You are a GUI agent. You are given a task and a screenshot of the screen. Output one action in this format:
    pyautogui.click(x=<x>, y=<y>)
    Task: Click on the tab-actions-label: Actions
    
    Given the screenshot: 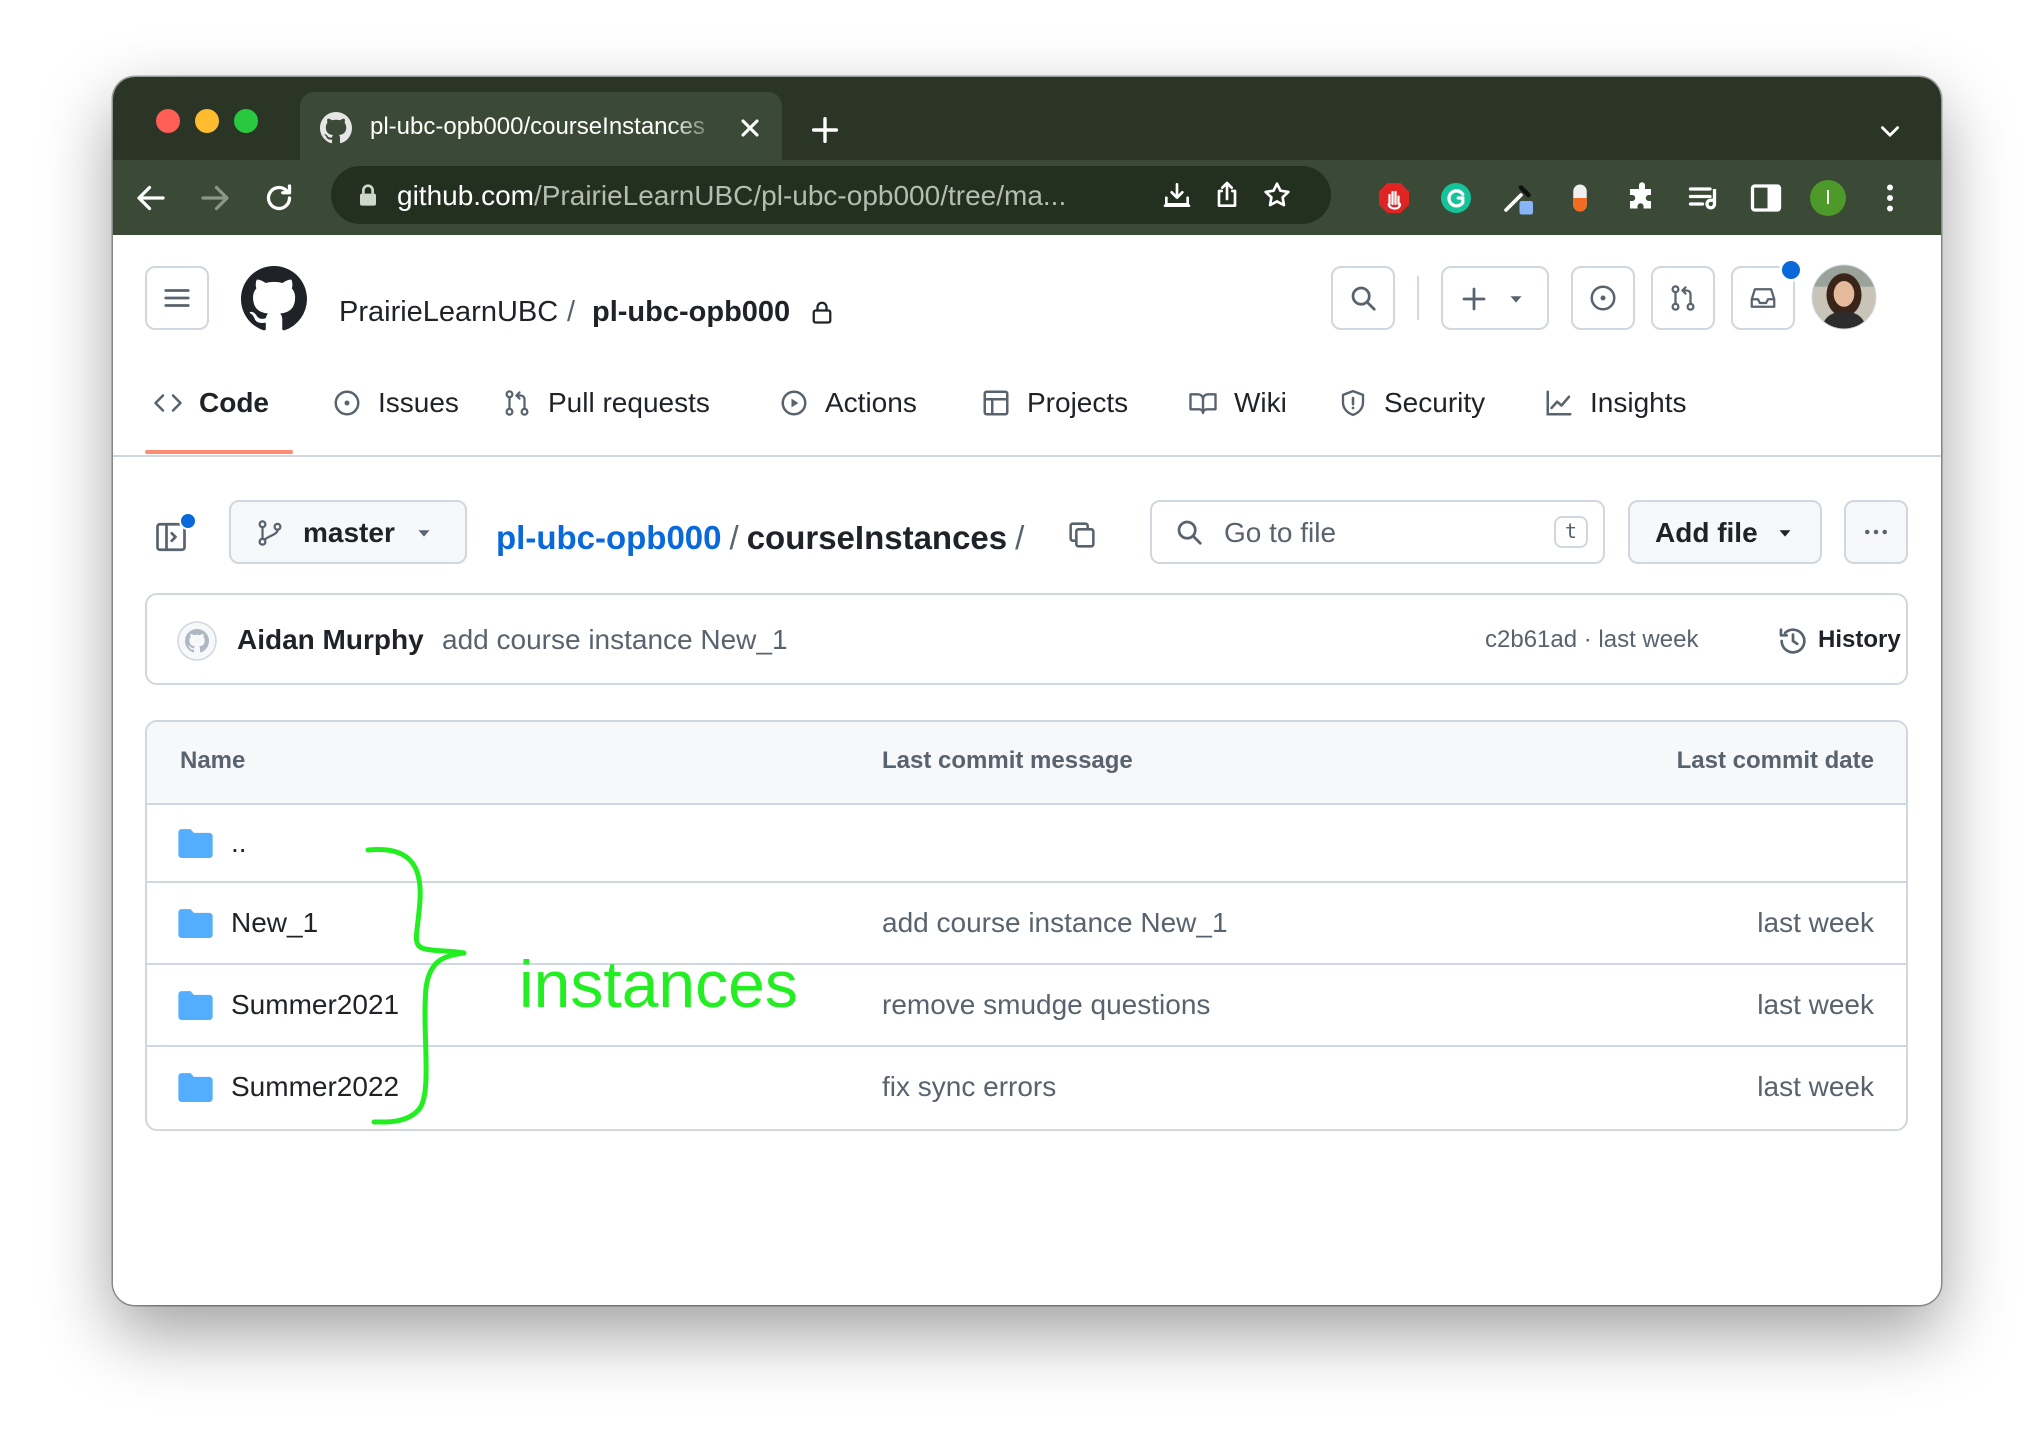 What is the action you would take?
    pyautogui.click(x=871, y=402)
    